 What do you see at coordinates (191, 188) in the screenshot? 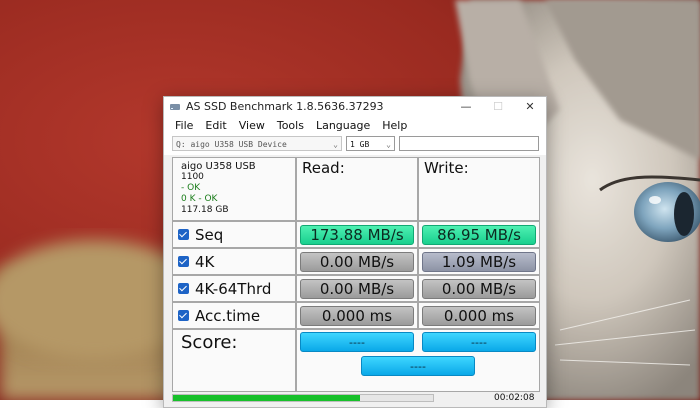
I see `driver-status: - OK` at bounding box center [191, 188].